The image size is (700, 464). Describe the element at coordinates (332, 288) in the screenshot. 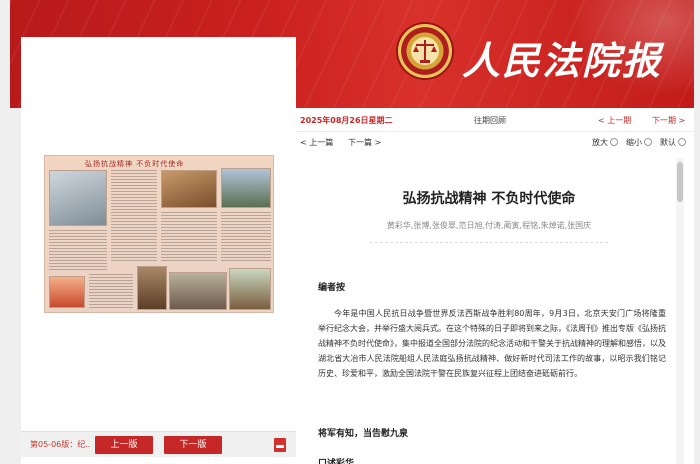

I see `editor-note-heading: 编者按` at that location.